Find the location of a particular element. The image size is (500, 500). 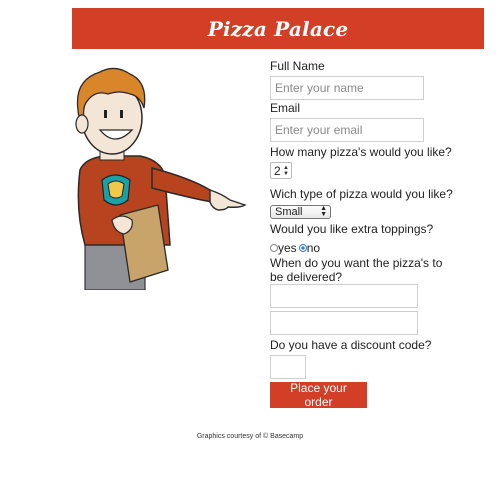

page-header: Pizza Palace is located at coordinates (278, 28).